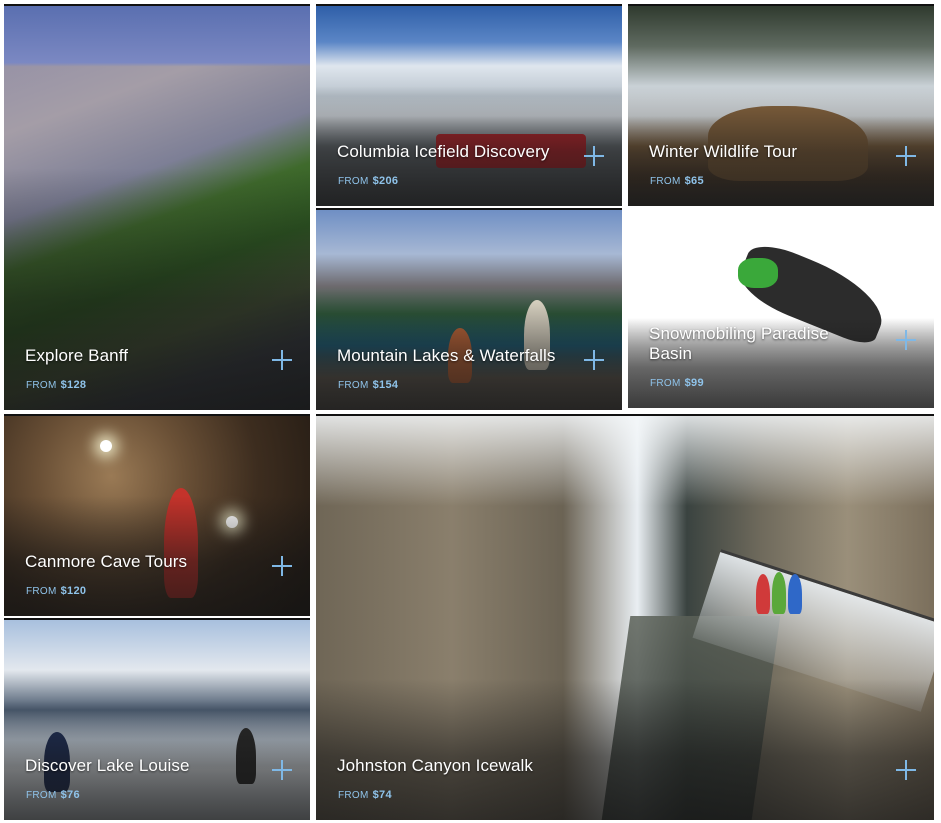  I want to click on tour-card-mountain-lakes: Mountain Lakes & Waterfalls FROM $154, so click(469, 309).